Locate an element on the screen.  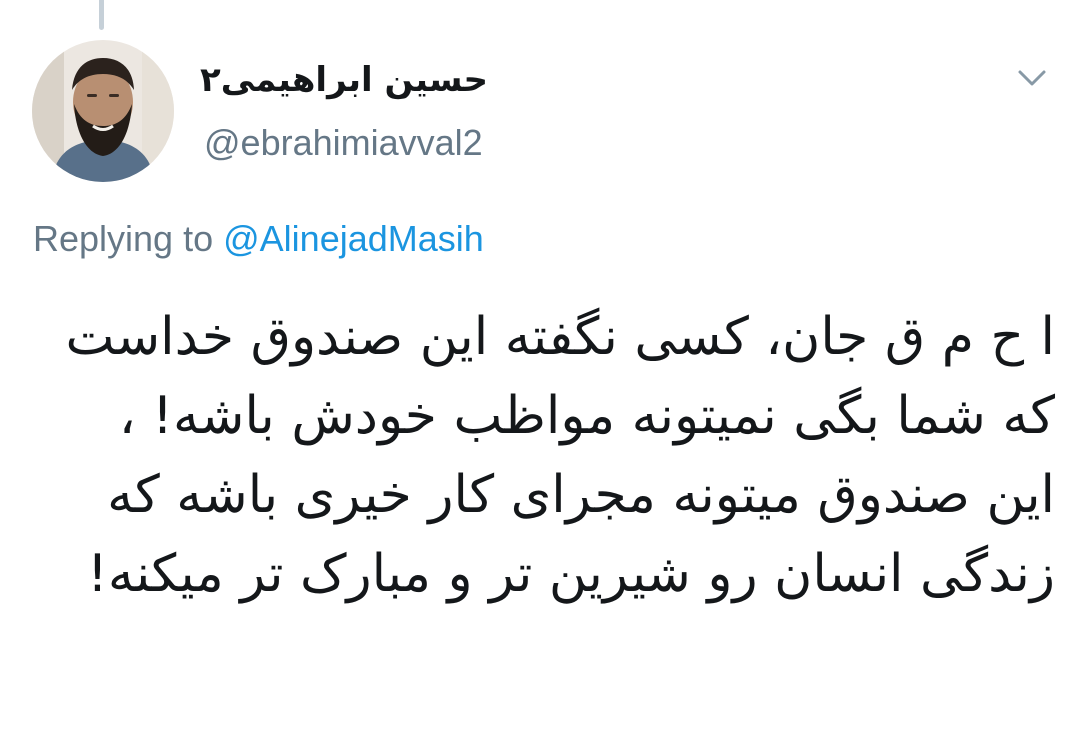
user-handle: @ebrahimiavval2 is located at coordinates (343, 143).